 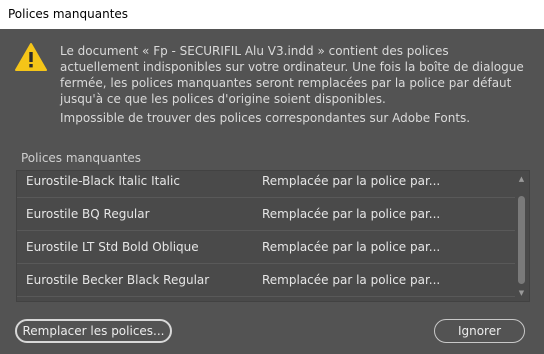 I want to click on list-label: Polices manquantes, so click(x=81, y=158).